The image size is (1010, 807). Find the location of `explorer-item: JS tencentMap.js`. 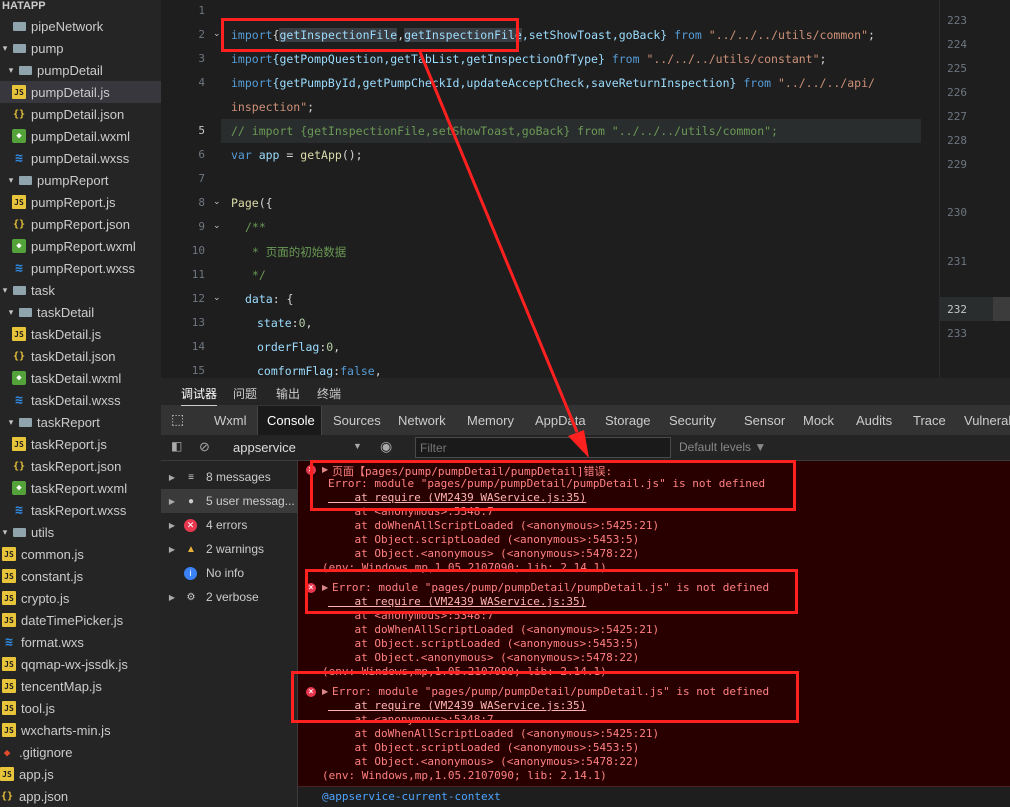

explorer-item: JS tencentMap.js is located at coordinates (80, 686).